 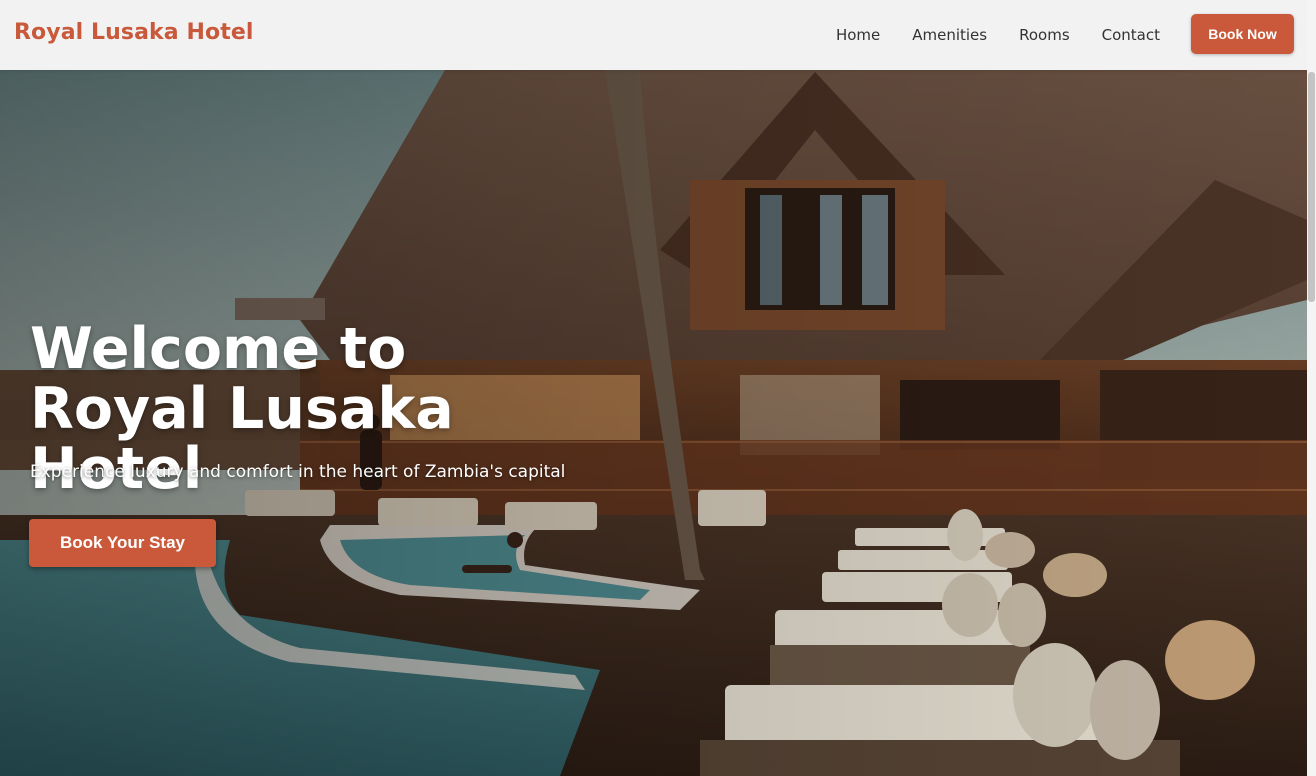 I want to click on nav-menu: Home Amenities Rooms Contact, so click(x=982, y=35).